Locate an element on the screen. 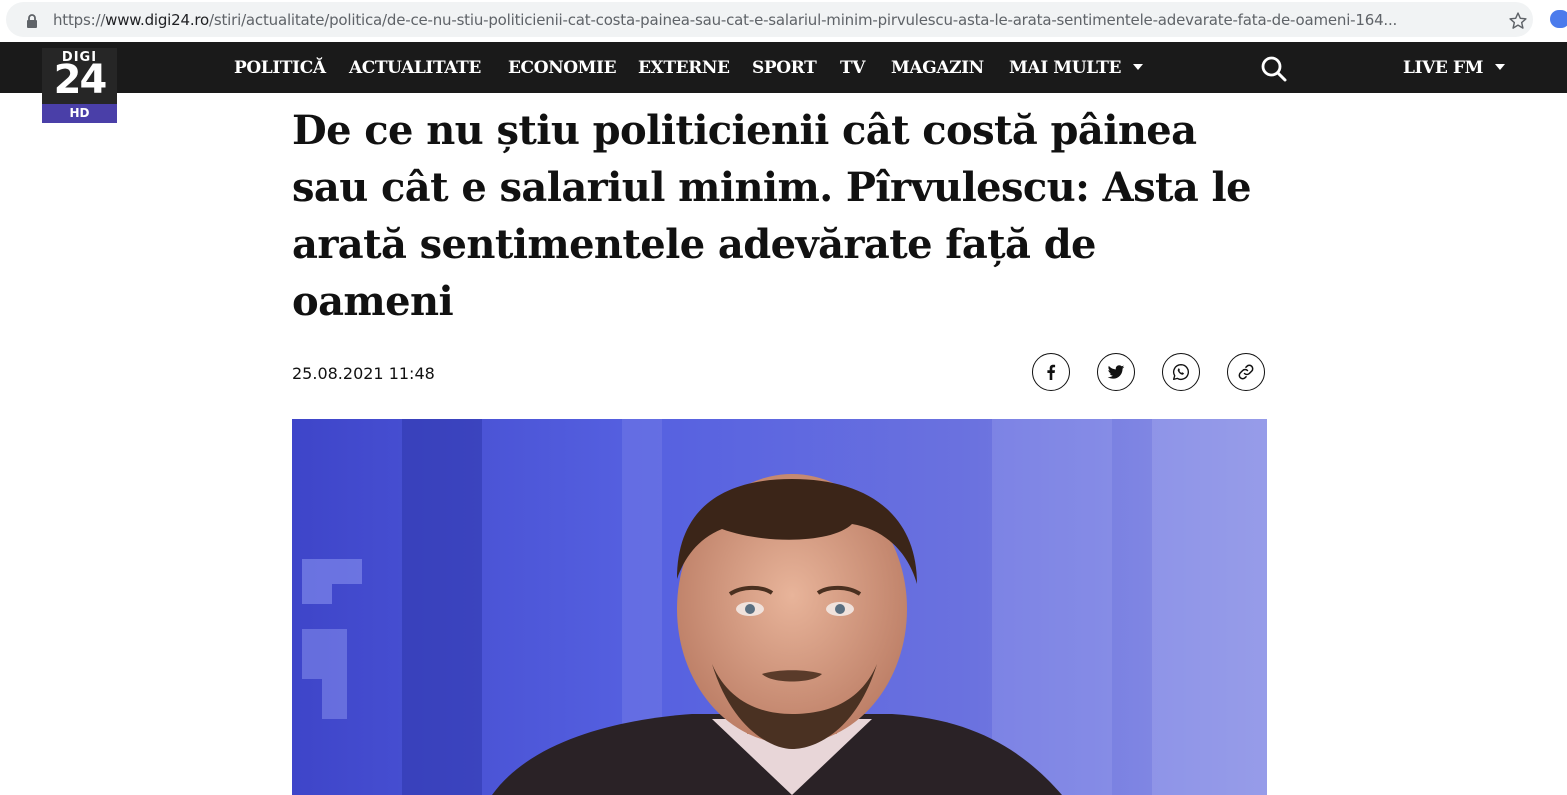  nav-item-externe: EXTERNE is located at coordinates (684, 68).